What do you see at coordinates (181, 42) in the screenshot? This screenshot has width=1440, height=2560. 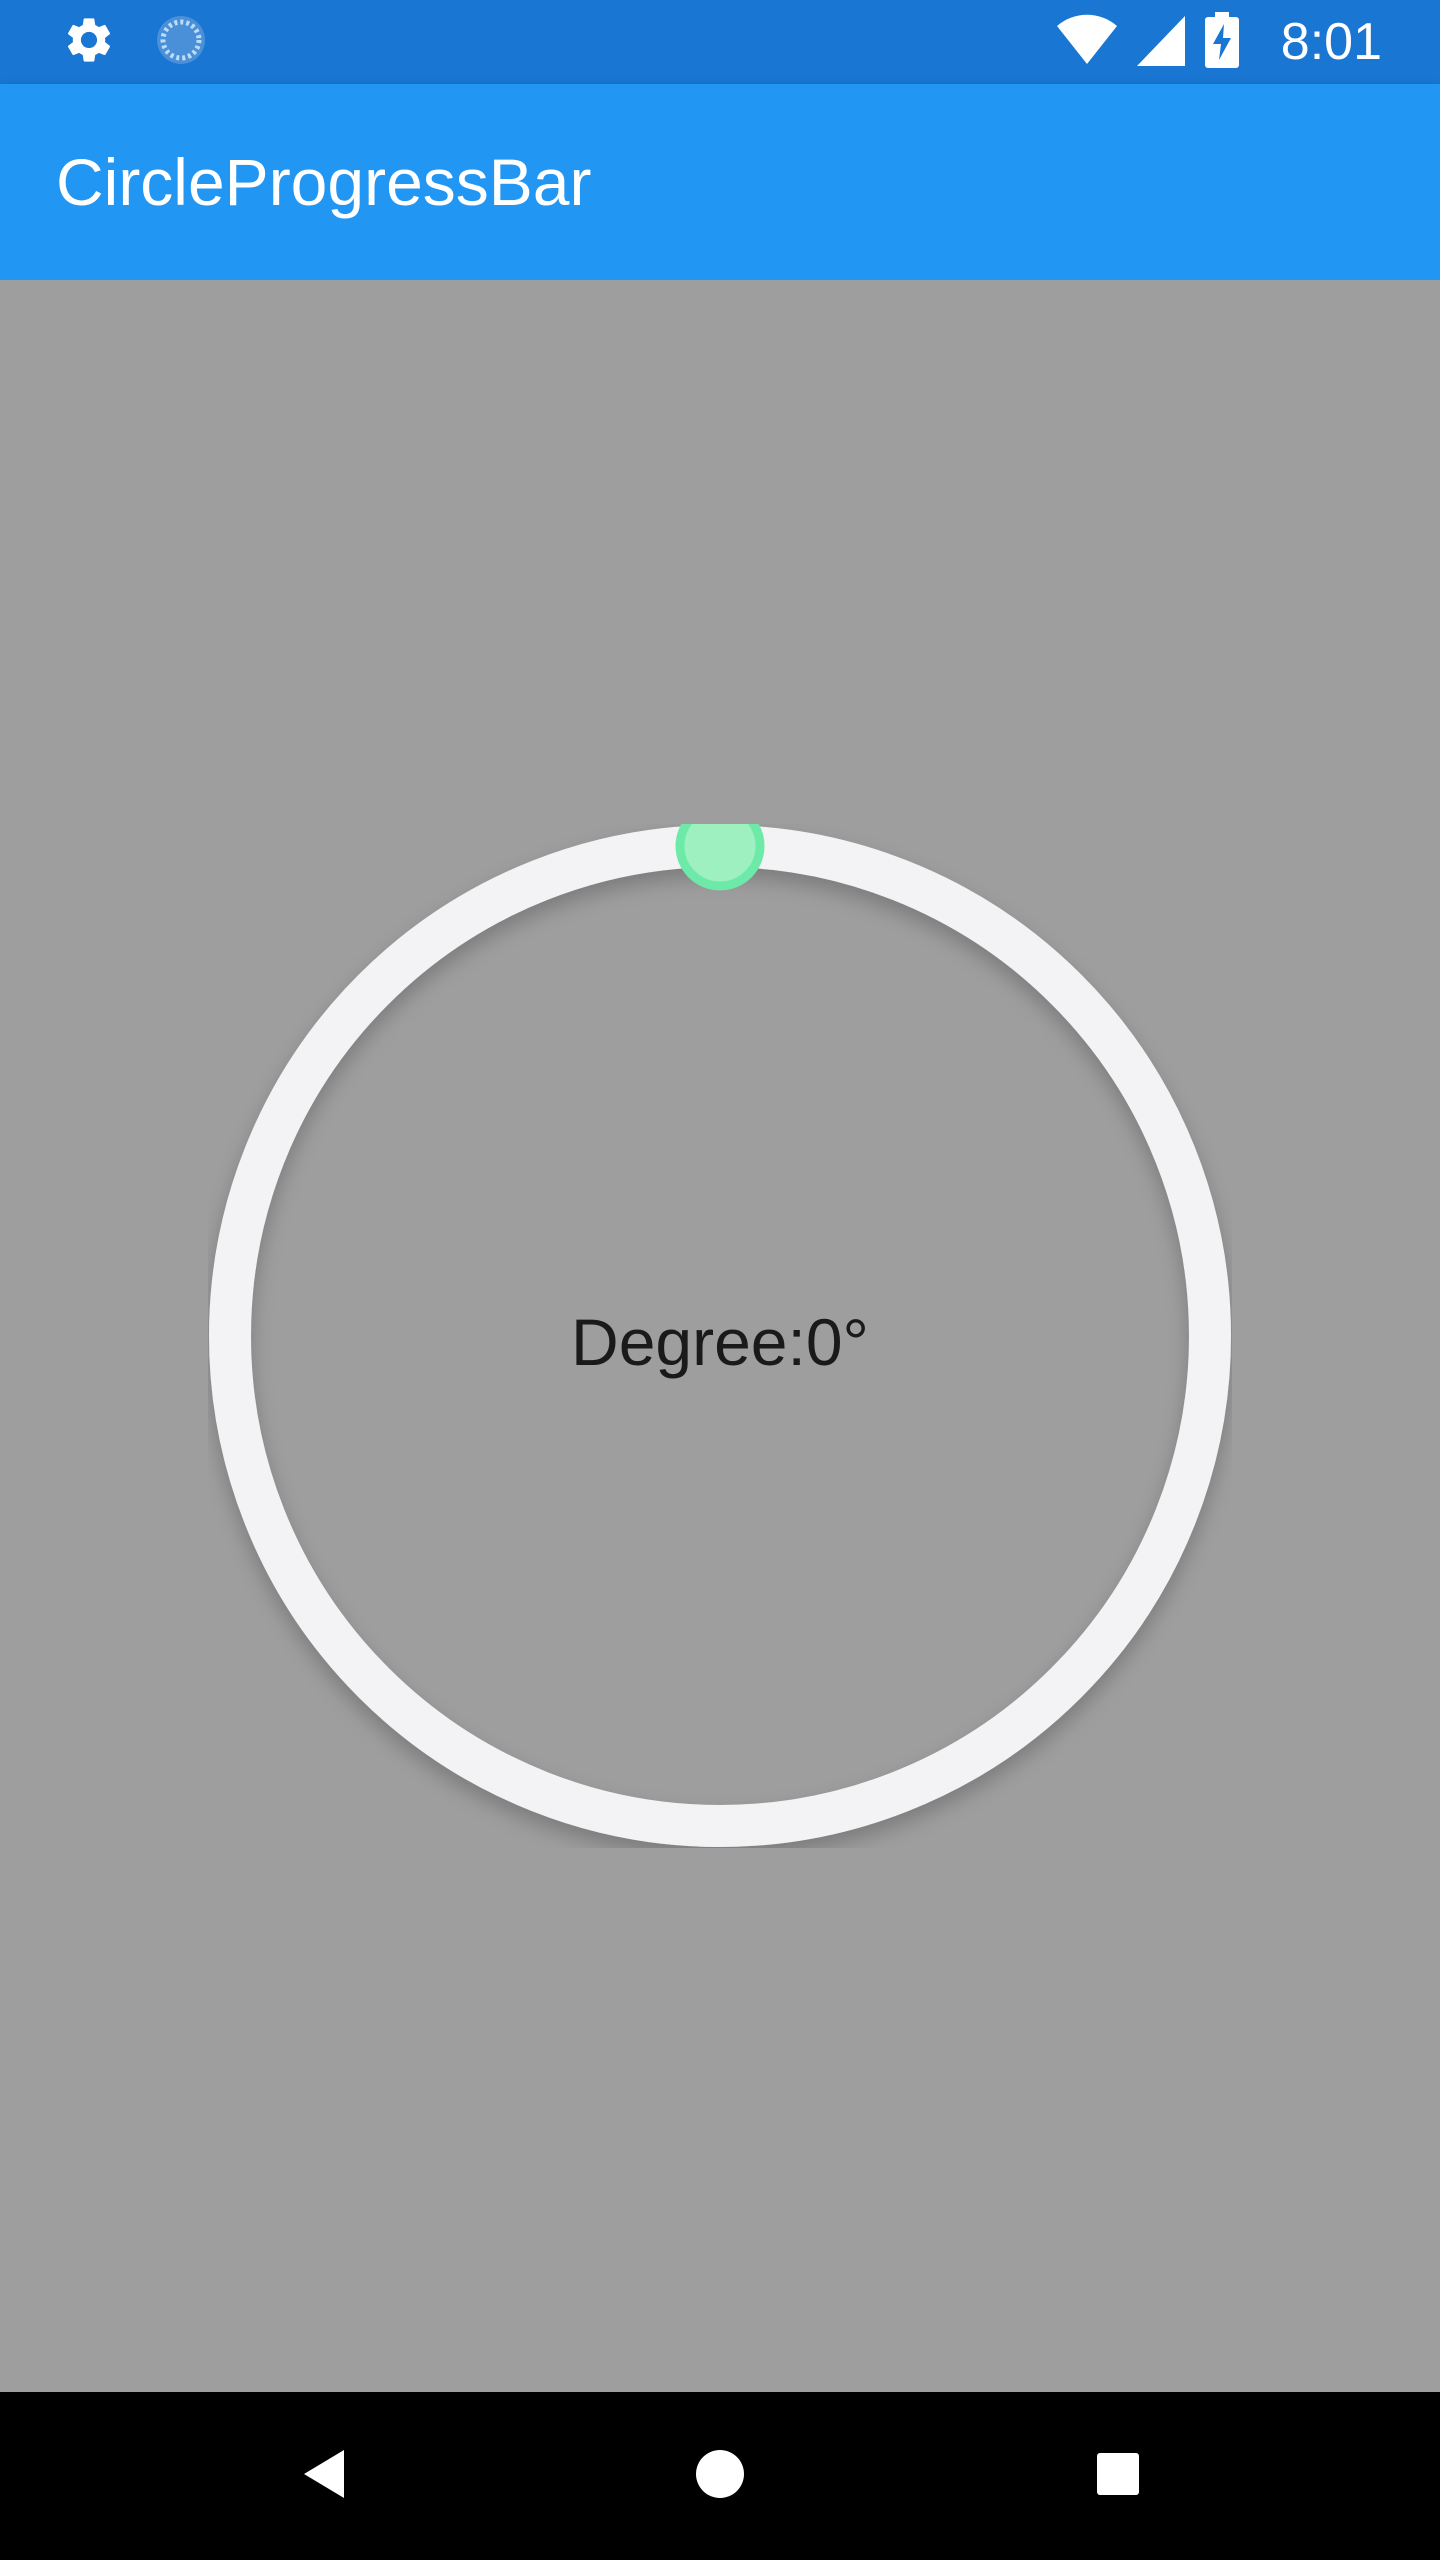 I see `sync-icon` at bounding box center [181, 42].